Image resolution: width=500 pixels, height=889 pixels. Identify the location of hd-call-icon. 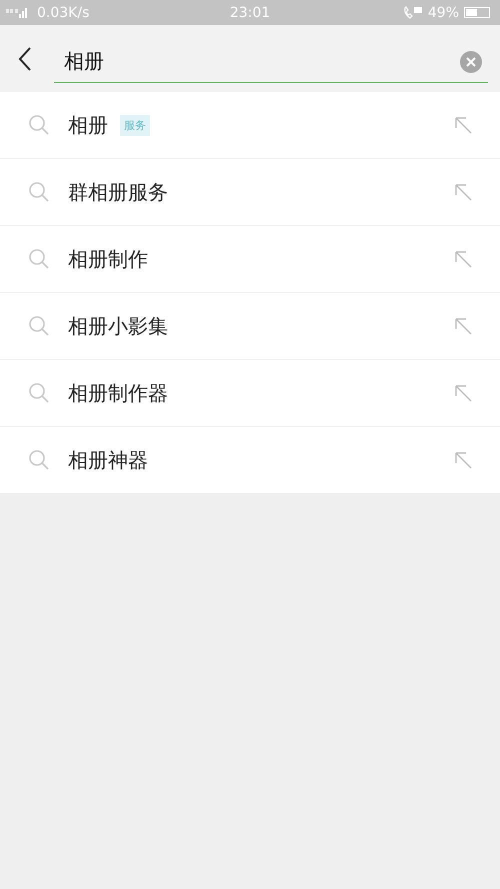
(412, 13).